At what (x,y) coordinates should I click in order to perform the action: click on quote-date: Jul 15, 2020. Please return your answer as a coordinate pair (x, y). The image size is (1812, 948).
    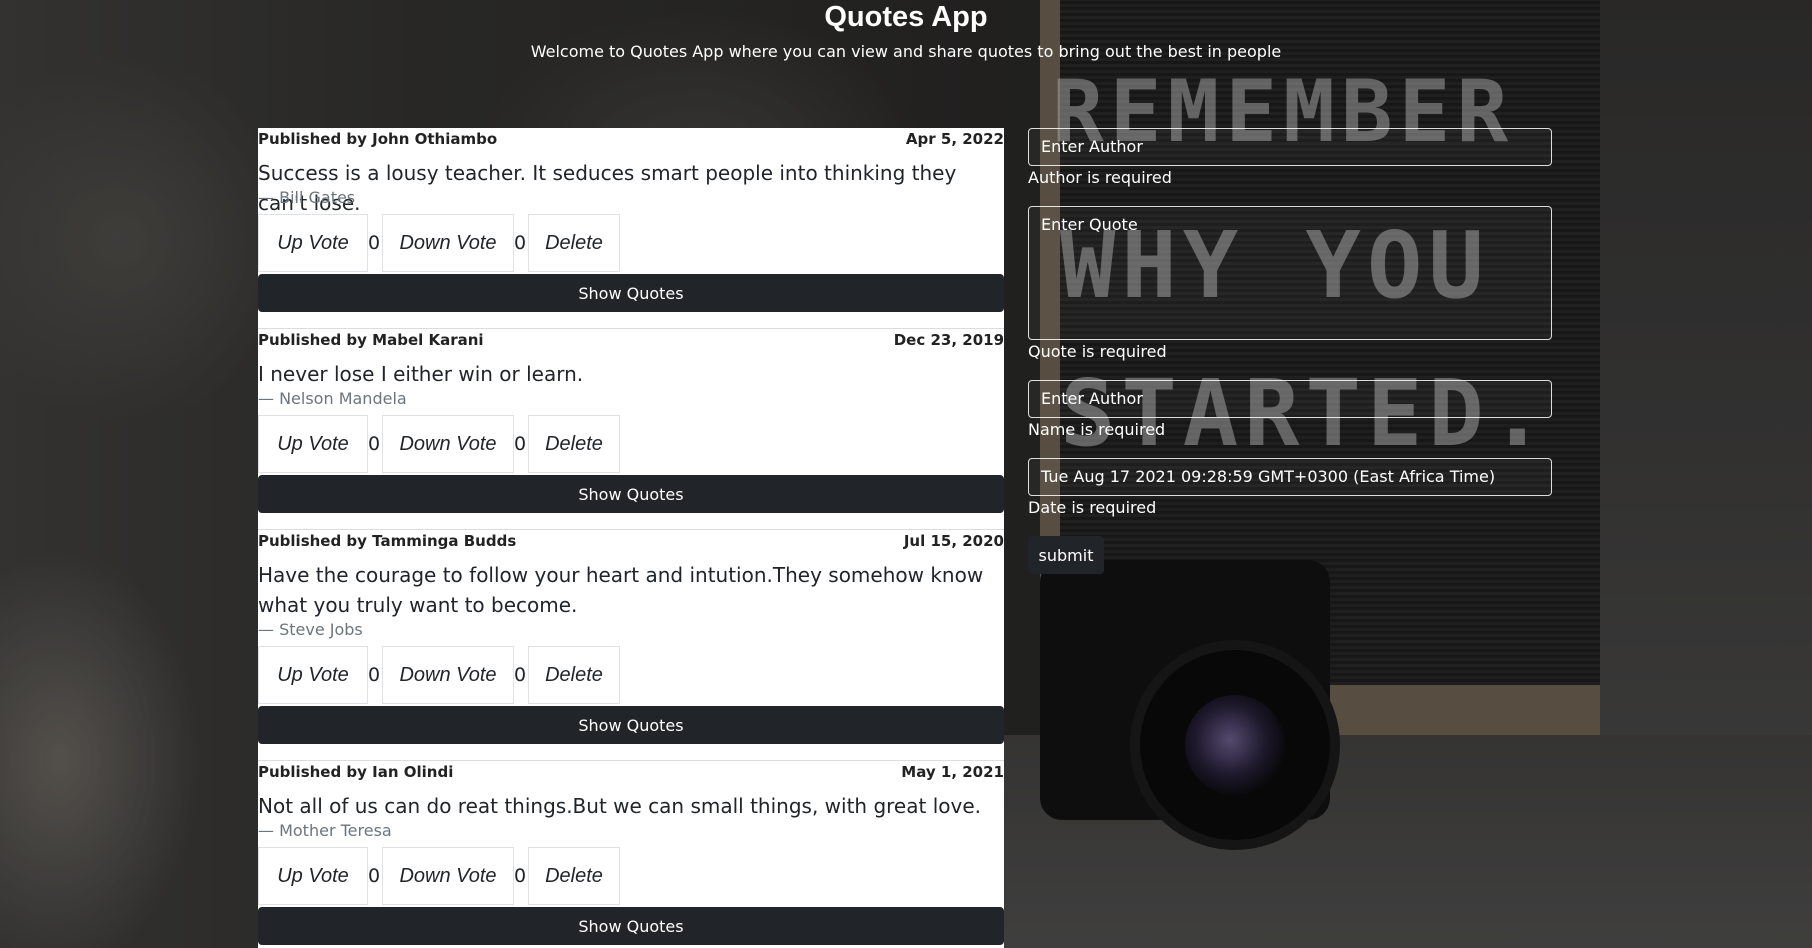
    Looking at the image, I should click on (953, 541).